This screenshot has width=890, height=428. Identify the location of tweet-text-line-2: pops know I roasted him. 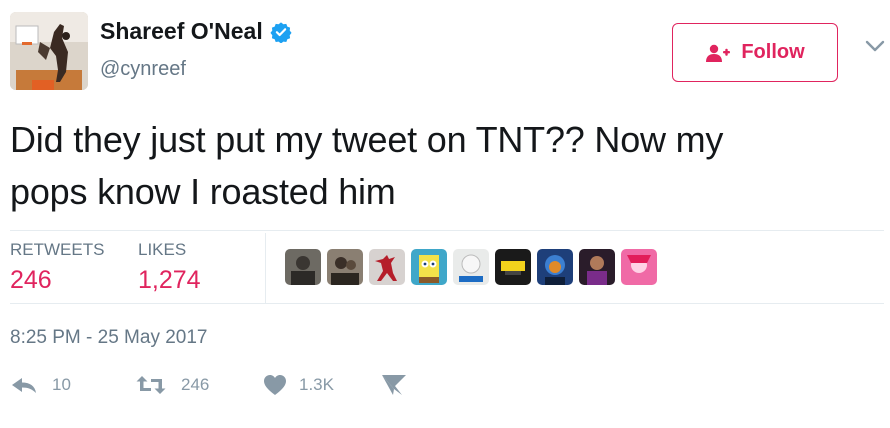
(203, 191).